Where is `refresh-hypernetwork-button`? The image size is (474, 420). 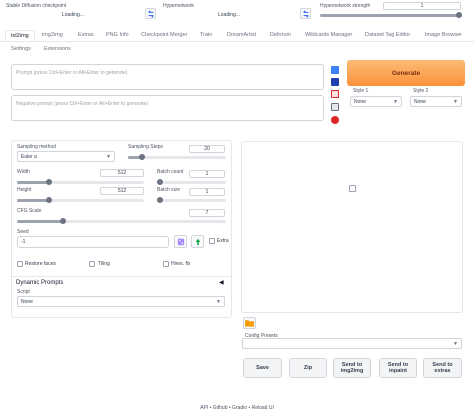 refresh-hypernetwork-button is located at coordinates (305, 13).